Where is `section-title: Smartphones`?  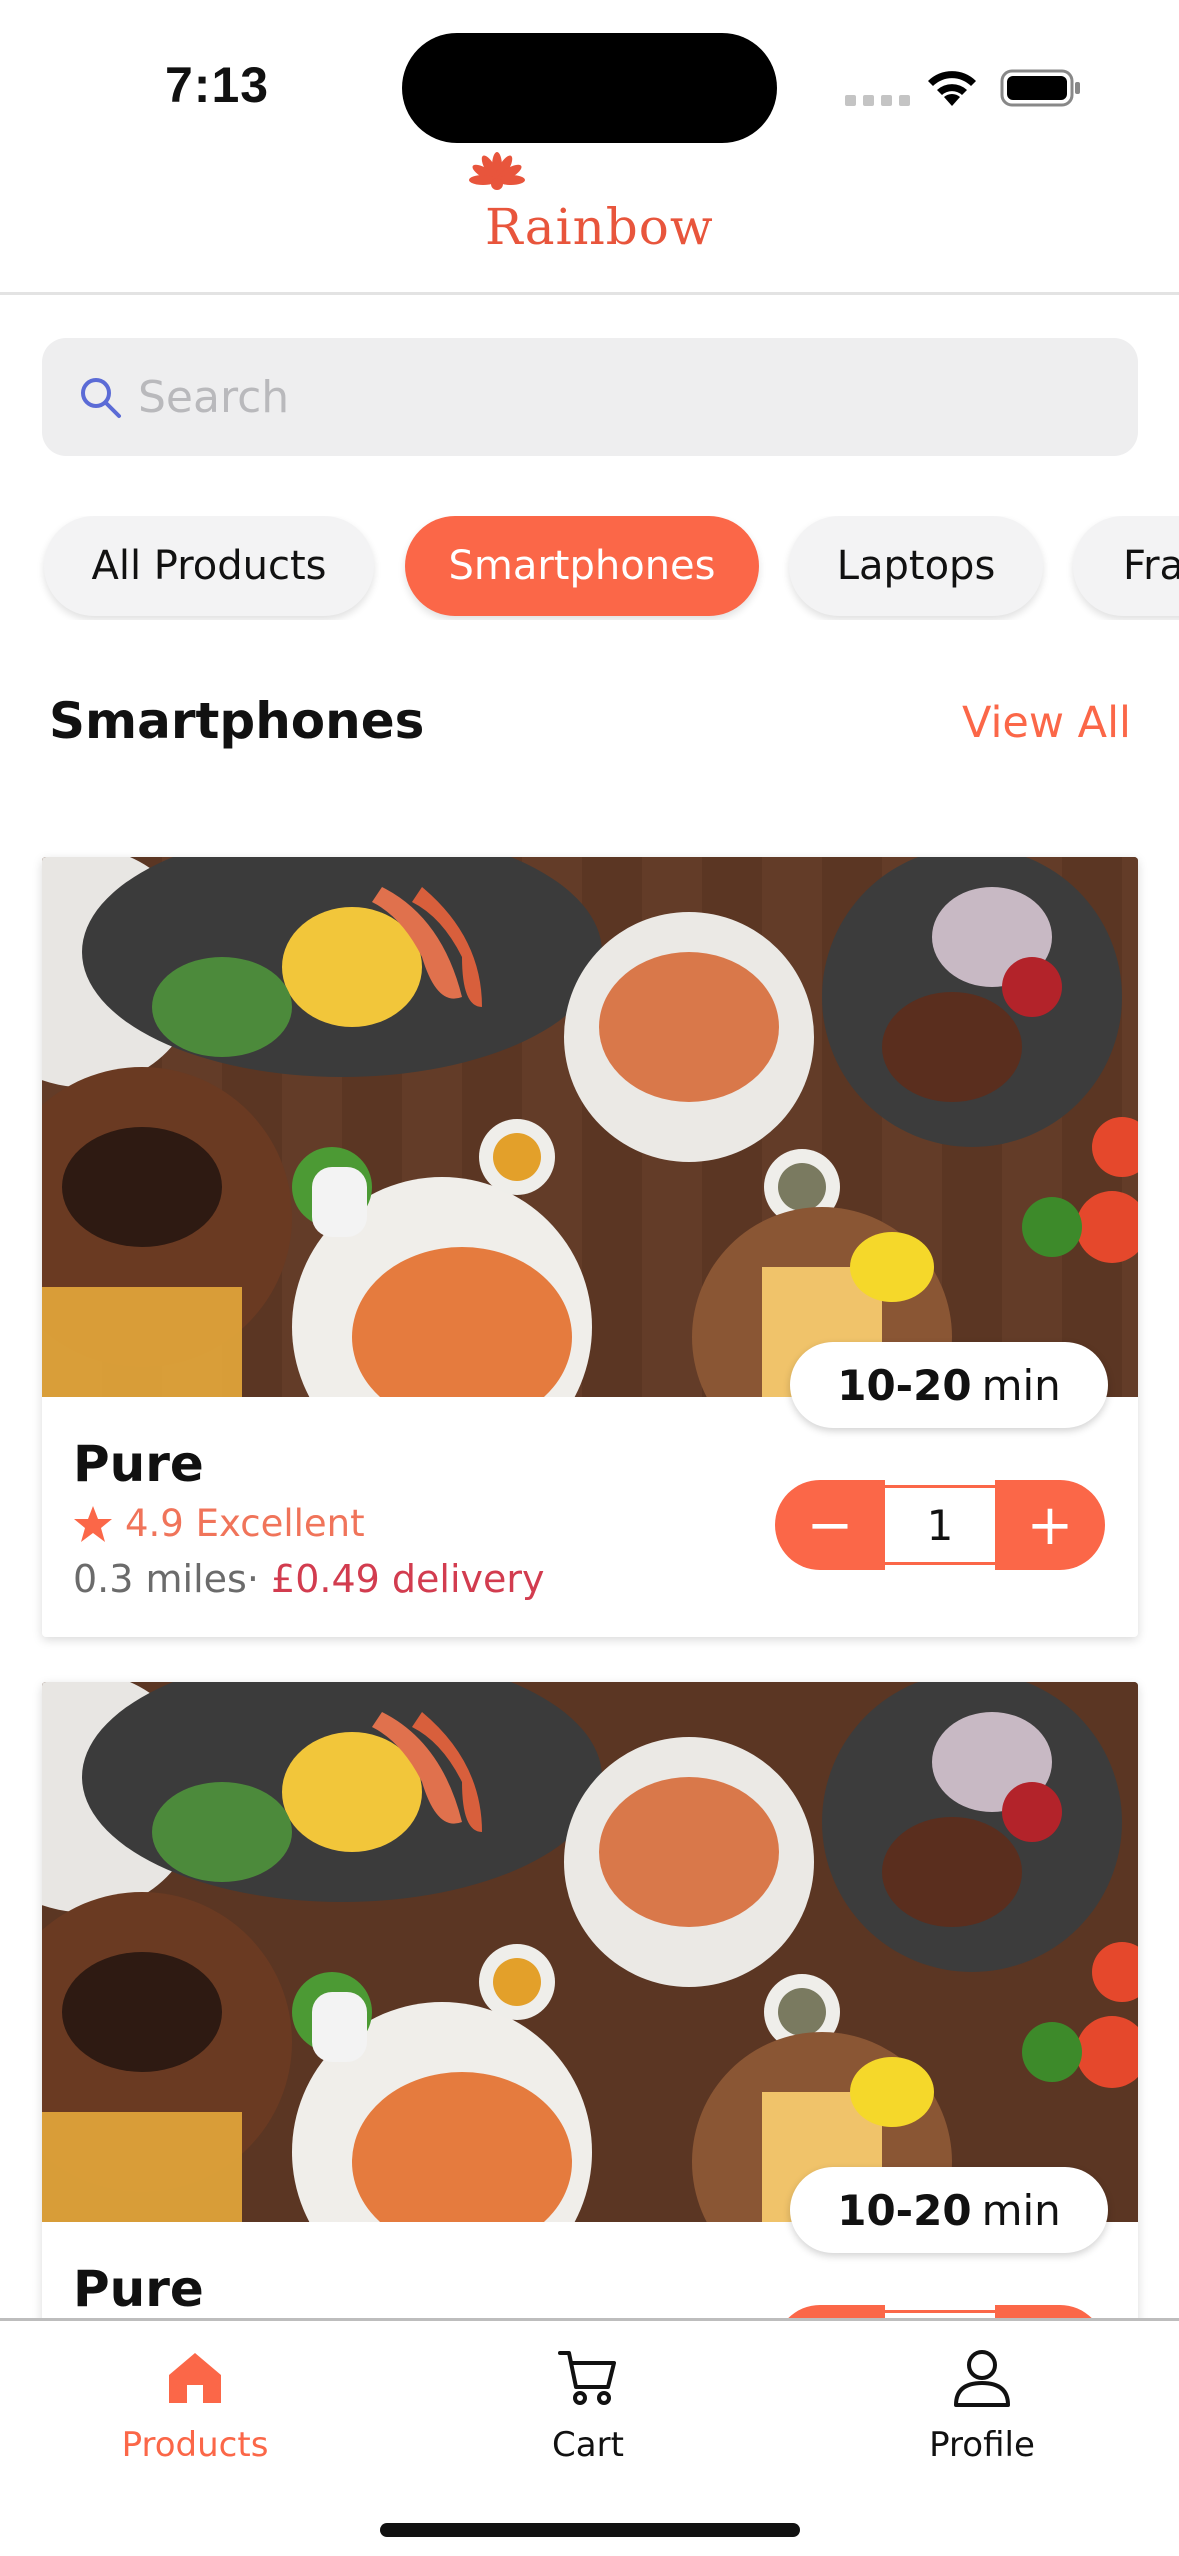 section-title: Smartphones is located at coordinates (237, 721).